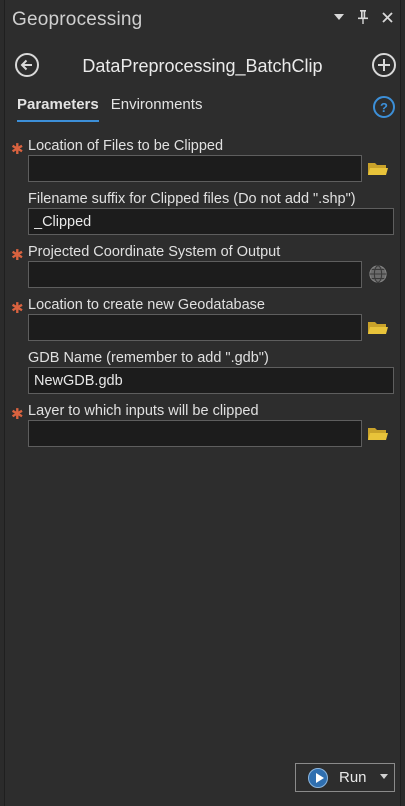  What do you see at coordinates (157, 109) in the screenshot?
I see `tab-environments: Environments` at bounding box center [157, 109].